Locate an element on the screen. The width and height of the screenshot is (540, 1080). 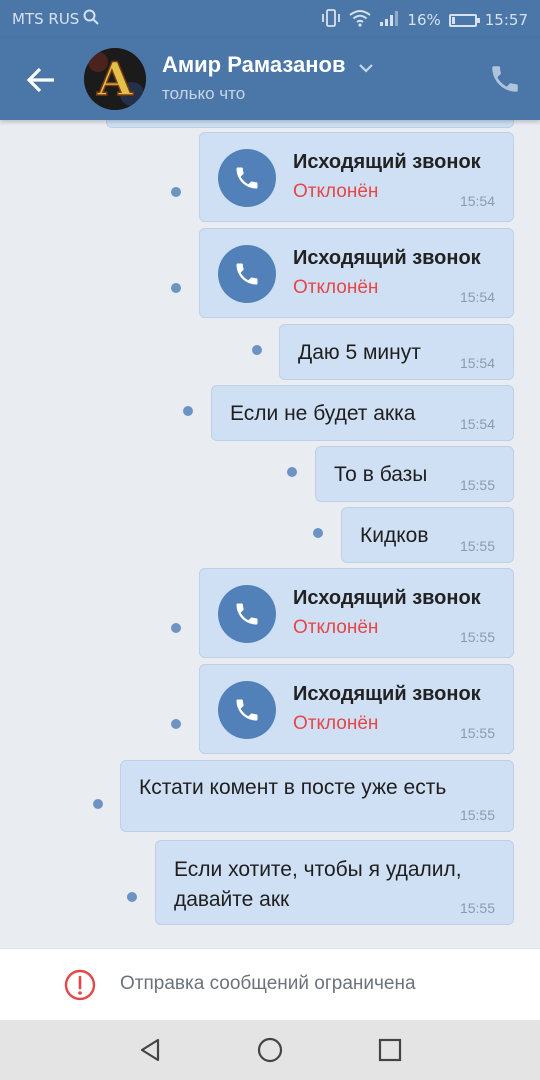
message-text-line-2: давайте акк is located at coordinates (232, 899).